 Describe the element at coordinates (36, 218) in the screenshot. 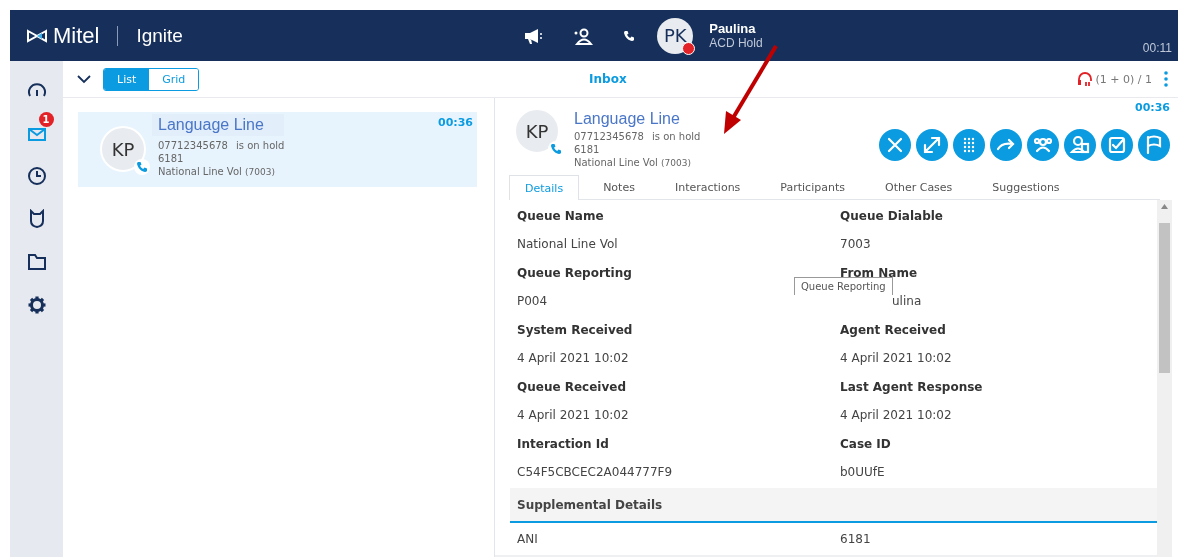

I see `shield-icon` at that location.